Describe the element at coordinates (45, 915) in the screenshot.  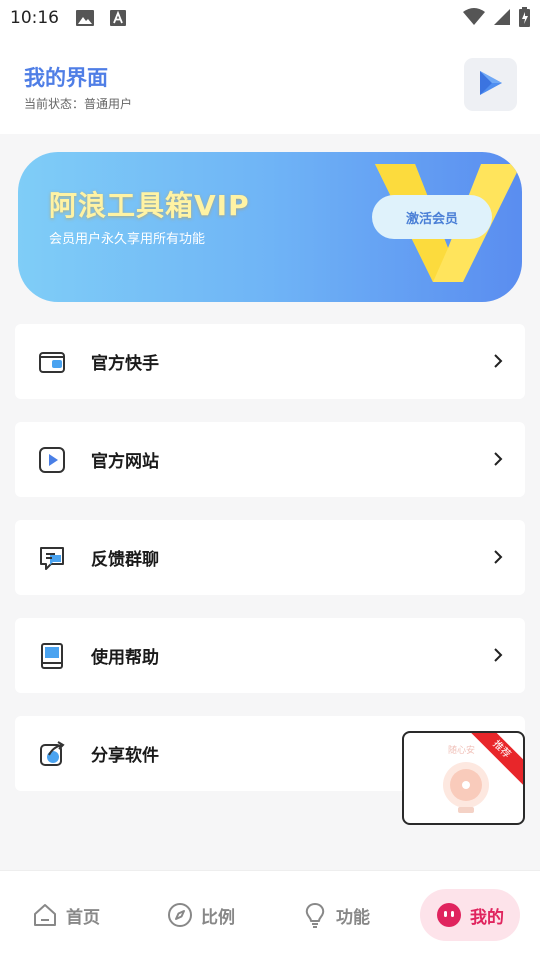
I see `home-icon` at that location.